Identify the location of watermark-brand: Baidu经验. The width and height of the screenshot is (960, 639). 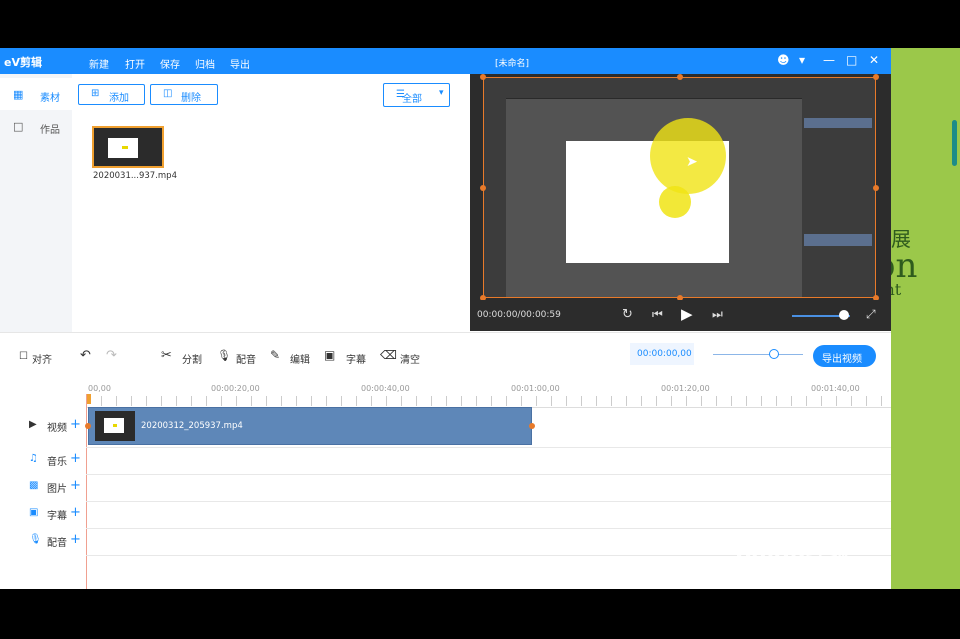
(792, 553).